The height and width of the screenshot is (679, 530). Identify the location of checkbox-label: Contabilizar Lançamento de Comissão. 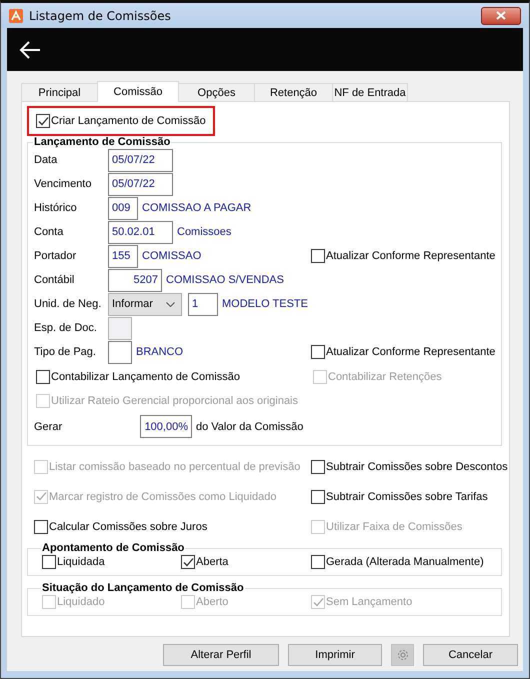
(145, 377).